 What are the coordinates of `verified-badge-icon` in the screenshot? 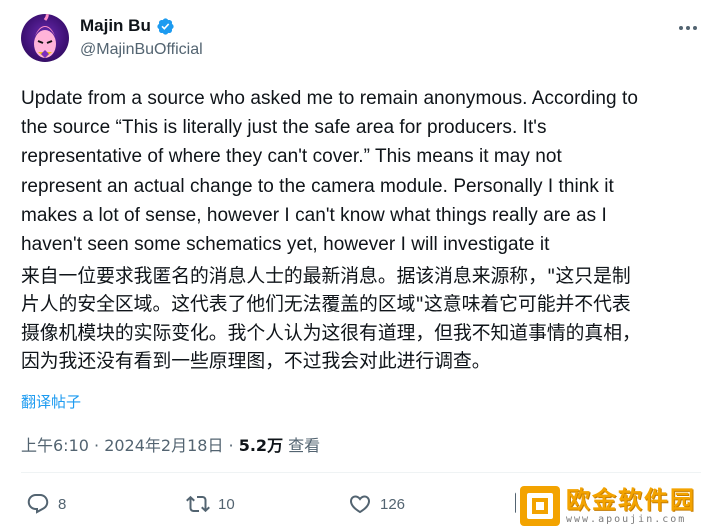 It's located at (165, 26).